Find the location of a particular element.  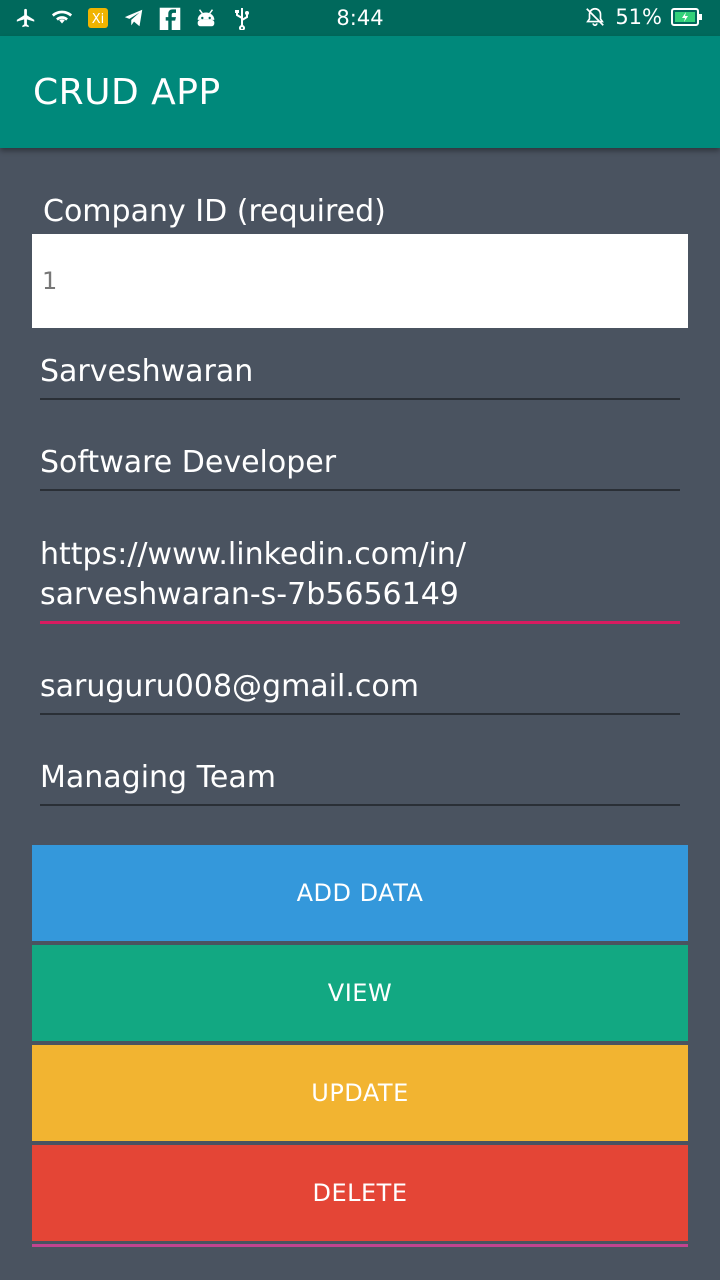

status-icons-right: 51% is located at coordinates (643, 17).